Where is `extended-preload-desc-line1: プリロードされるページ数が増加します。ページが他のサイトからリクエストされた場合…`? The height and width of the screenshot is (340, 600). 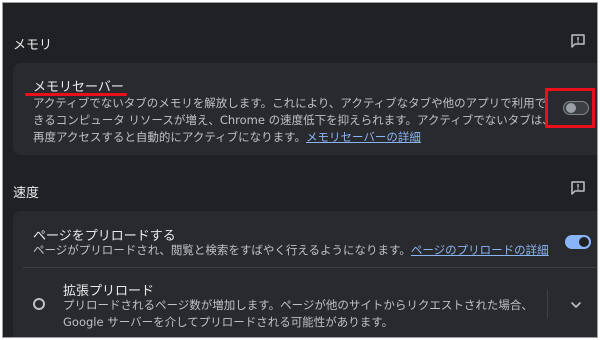
extended-preload-desc-line1: プリロードされるページ数が増加します。ページが他のサイトからリクエストされた場合… is located at coordinates (298, 305).